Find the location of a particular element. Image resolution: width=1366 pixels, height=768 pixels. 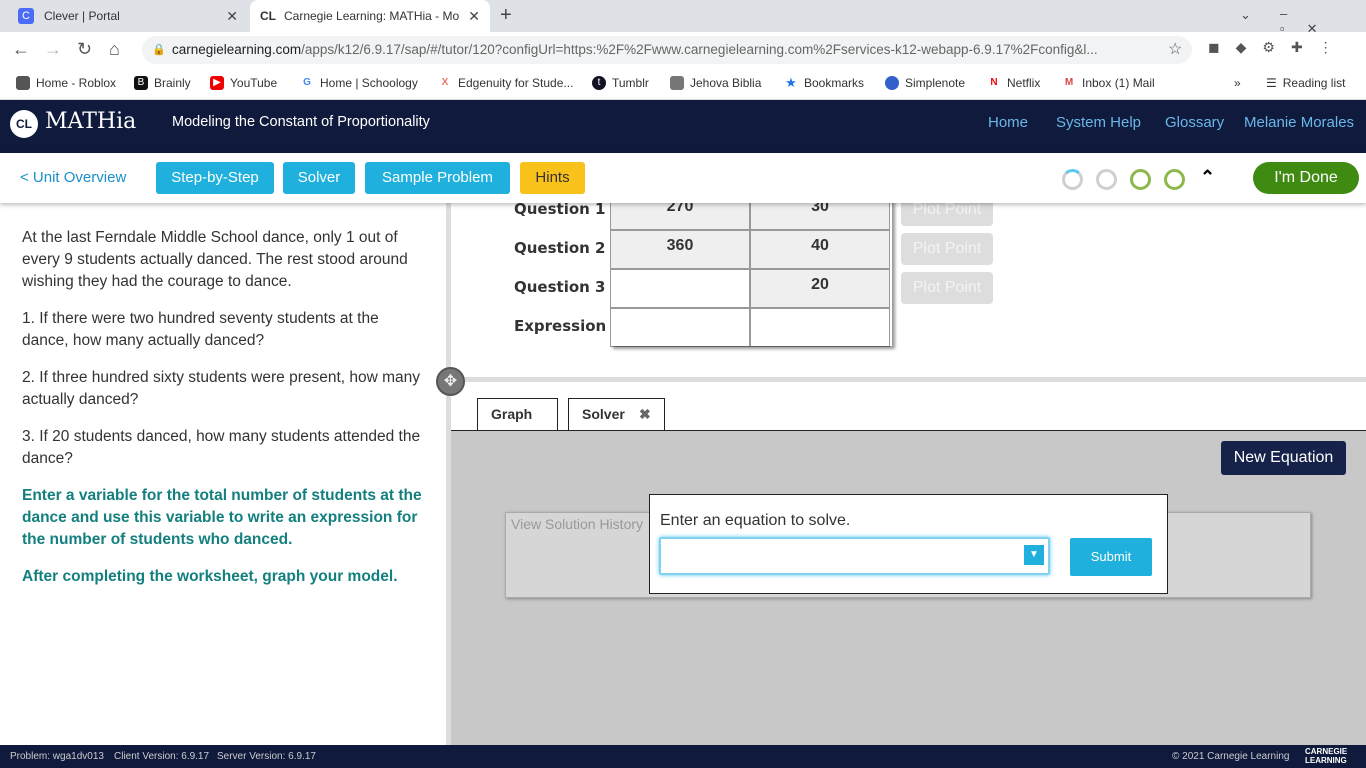

reading-list: ☰ Reading list is located at coordinates (1305, 83).